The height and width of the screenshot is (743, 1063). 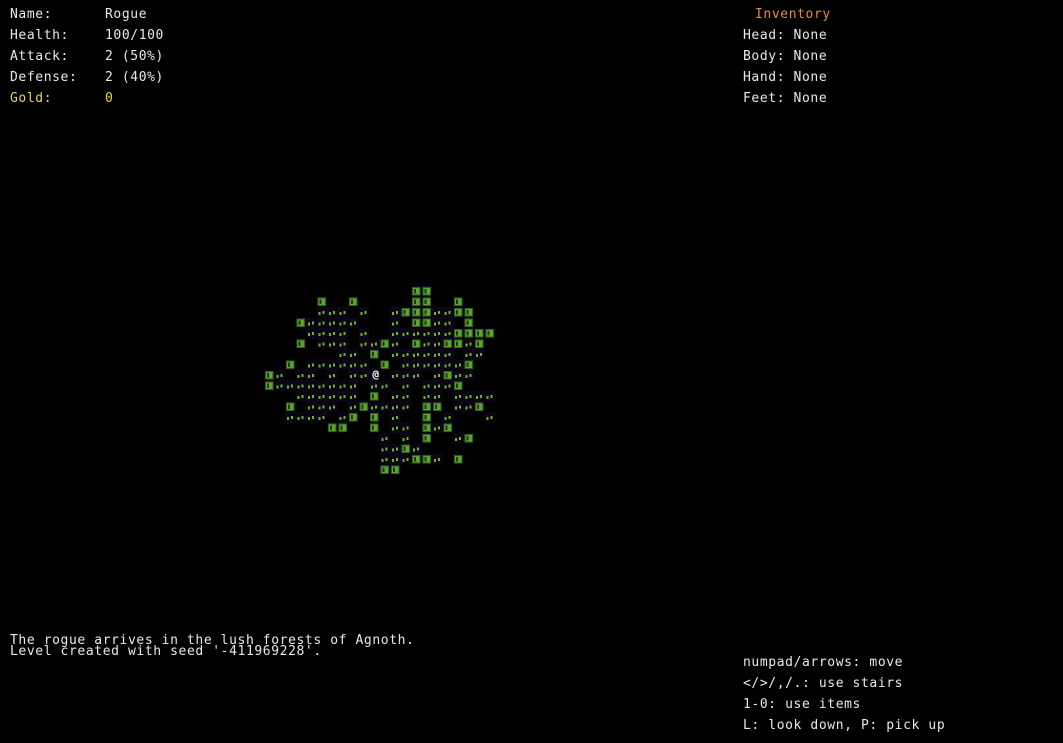 I want to click on help-line-look: L: look down, P: pick up, so click(x=844, y=725).